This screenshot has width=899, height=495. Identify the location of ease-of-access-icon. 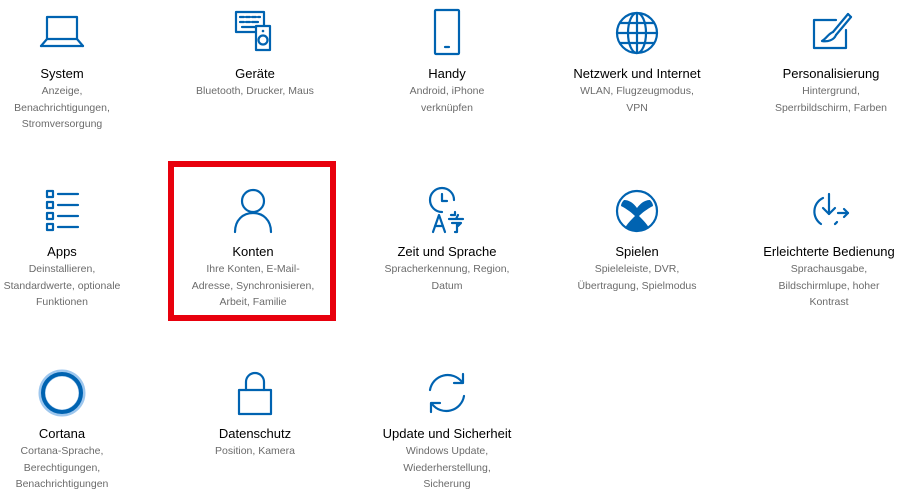
(831, 209).